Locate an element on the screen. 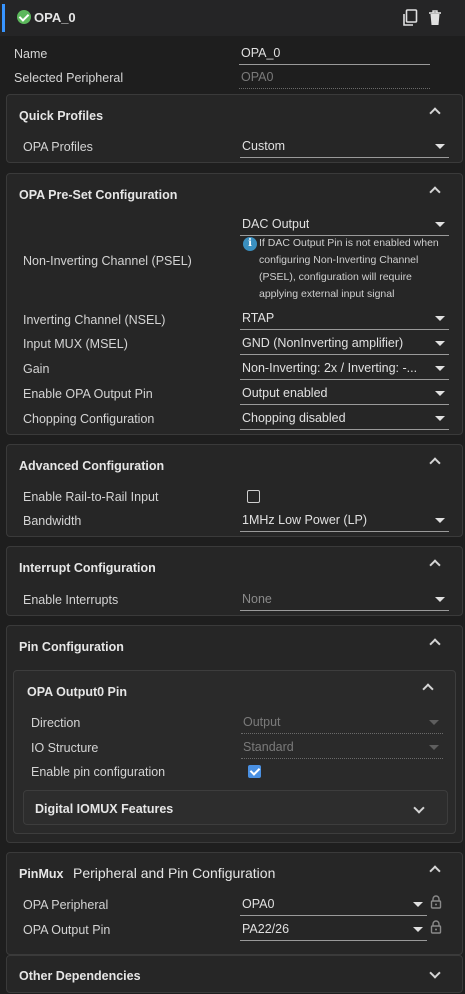 The height and width of the screenshot is (994, 465). info-icon: i is located at coordinates (250, 244).